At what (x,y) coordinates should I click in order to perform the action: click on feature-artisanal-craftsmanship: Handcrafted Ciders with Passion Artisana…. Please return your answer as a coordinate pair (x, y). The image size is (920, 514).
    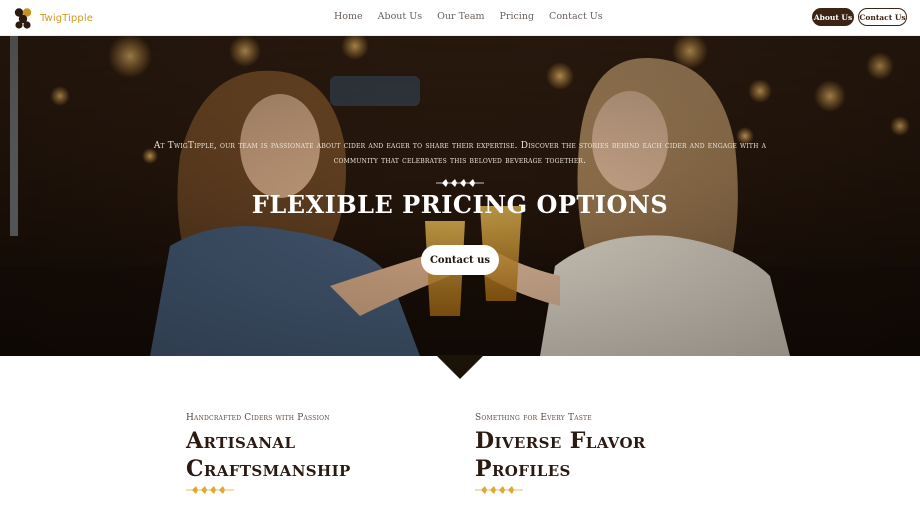
    Looking at the image, I should click on (316, 454).